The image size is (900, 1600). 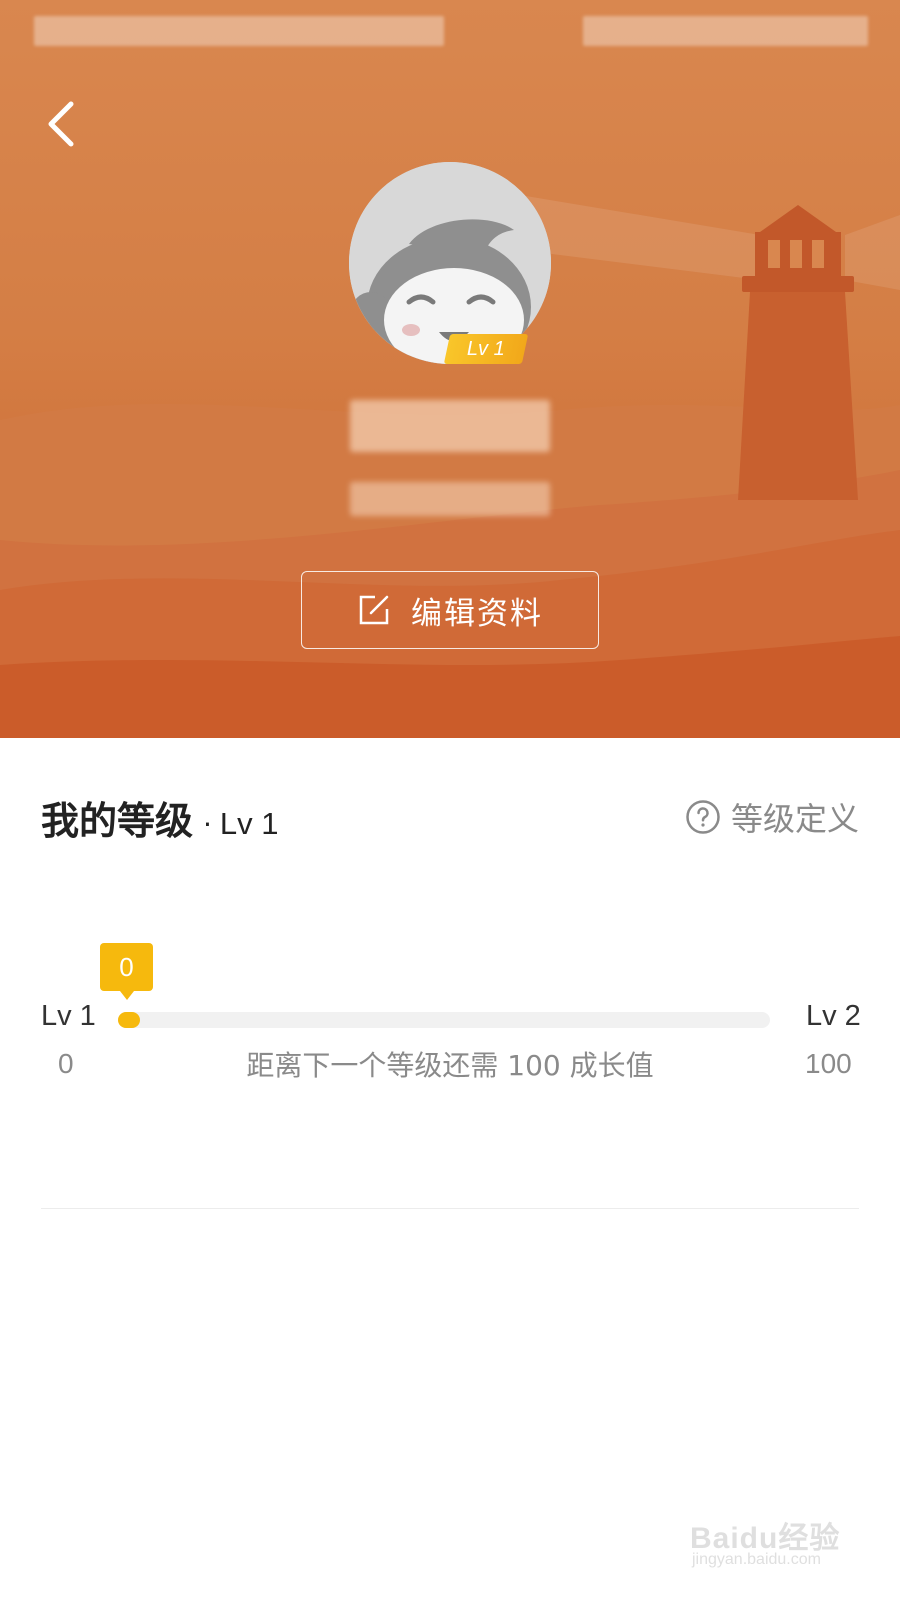 What do you see at coordinates (450, 30) in the screenshot?
I see `status-bar` at bounding box center [450, 30].